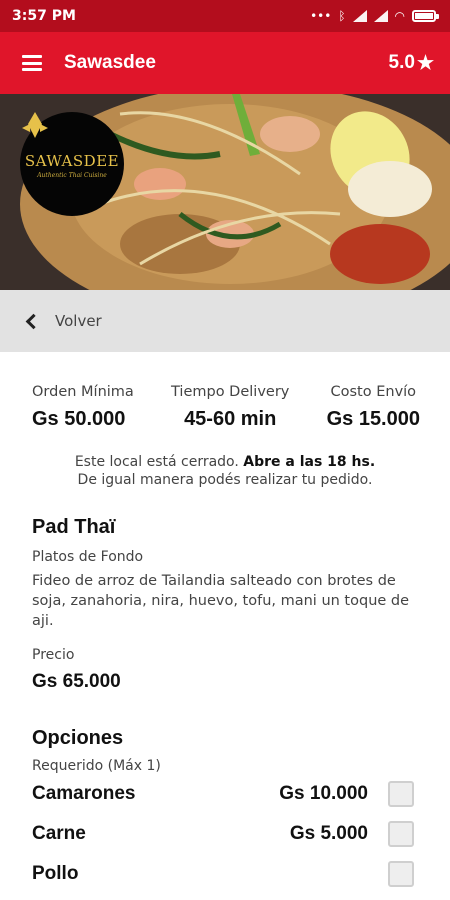  Describe the element at coordinates (110, 62) in the screenshot. I see `restaurant-title: Sawasdee` at that location.